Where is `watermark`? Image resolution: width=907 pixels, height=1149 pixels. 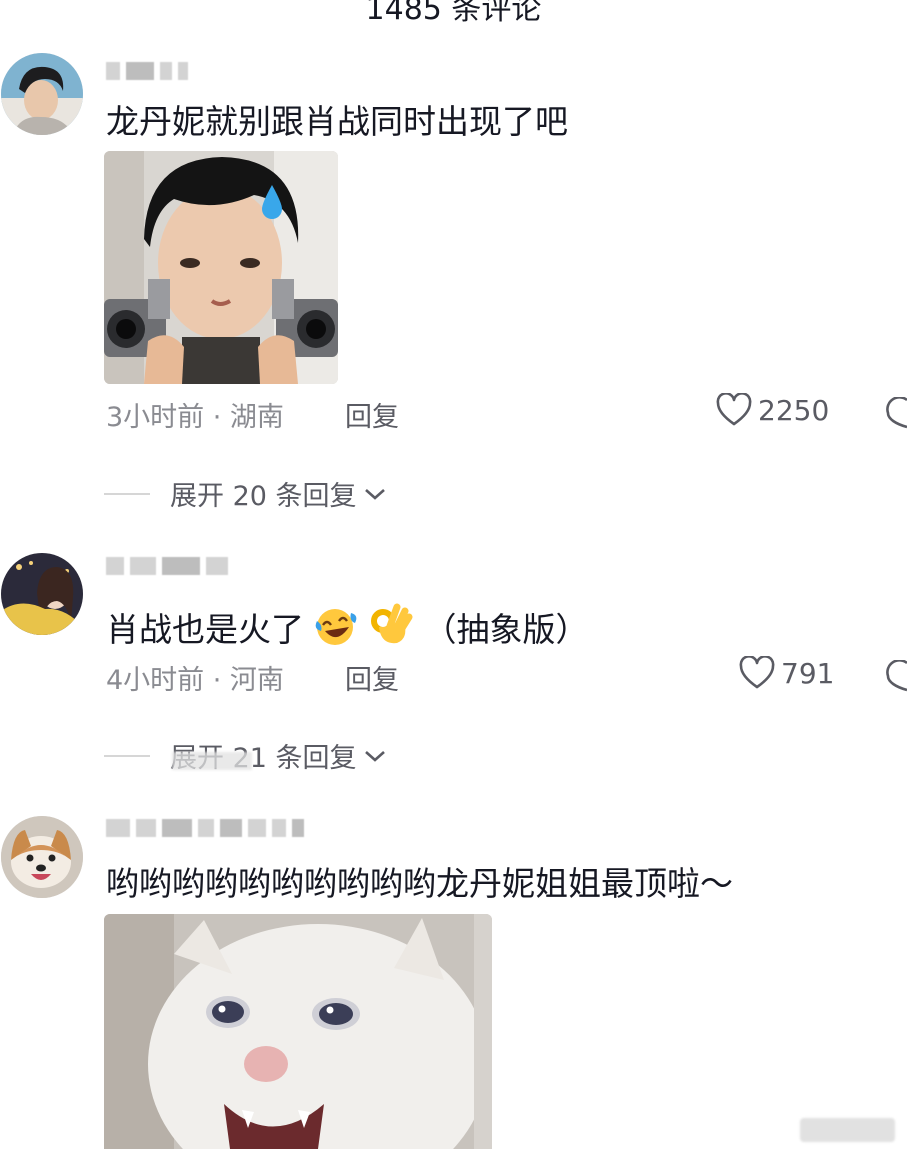
watermark is located at coordinates (847, 1130).